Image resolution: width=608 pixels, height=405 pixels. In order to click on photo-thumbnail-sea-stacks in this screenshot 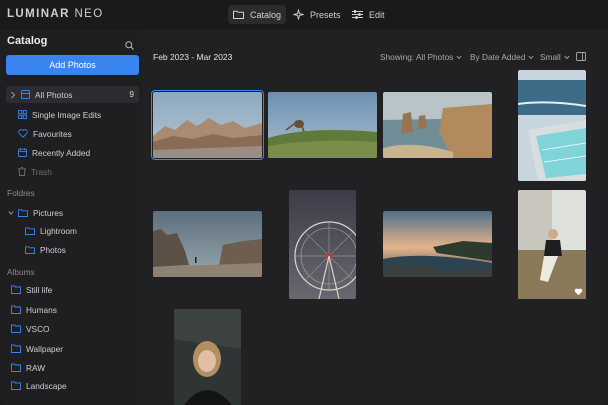, I will do `click(207, 244)`.